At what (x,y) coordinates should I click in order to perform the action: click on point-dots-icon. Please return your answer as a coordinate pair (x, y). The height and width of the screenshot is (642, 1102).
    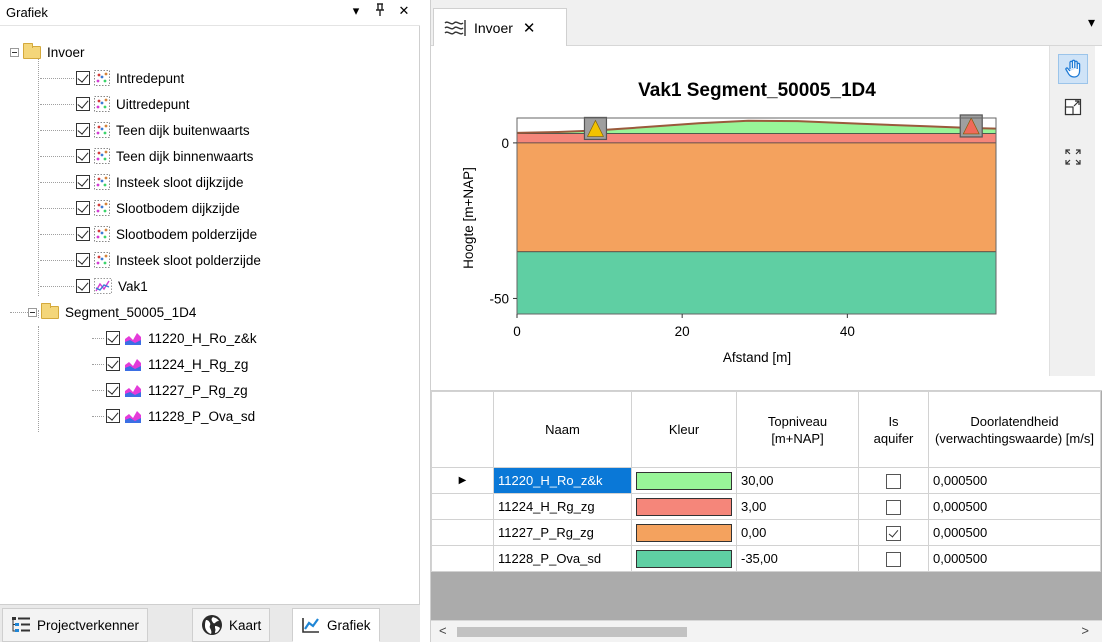
    Looking at the image, I should click on (102, 104).